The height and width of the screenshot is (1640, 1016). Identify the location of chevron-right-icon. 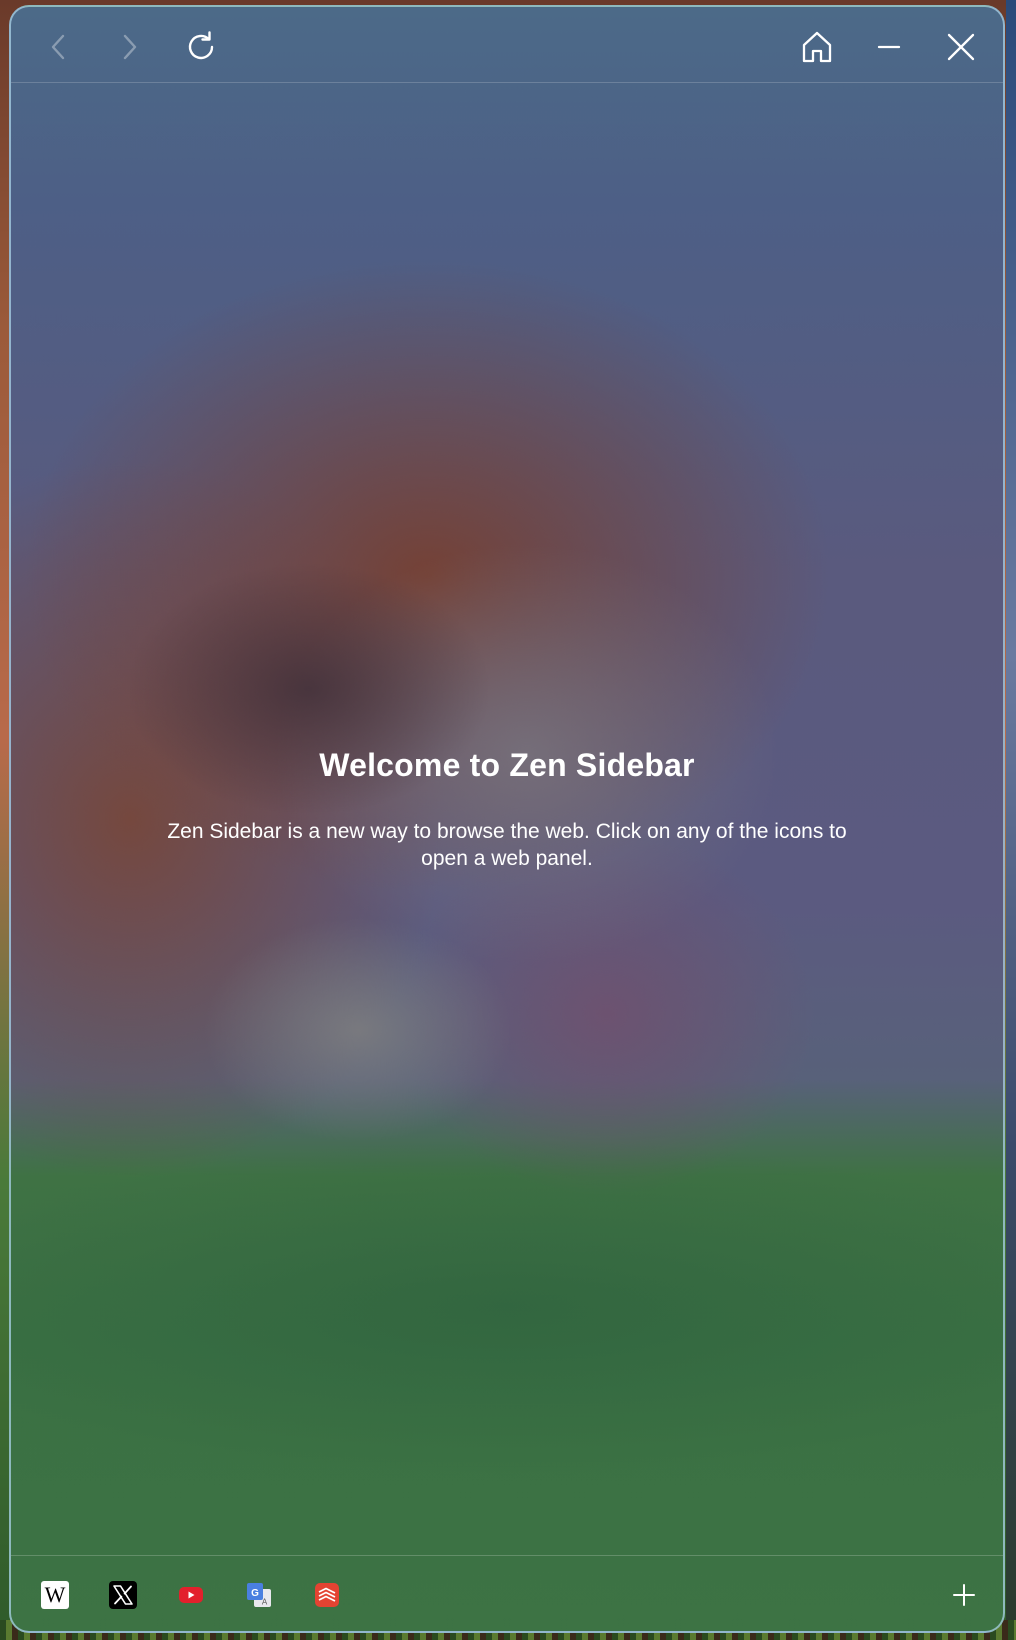
(130, 47).